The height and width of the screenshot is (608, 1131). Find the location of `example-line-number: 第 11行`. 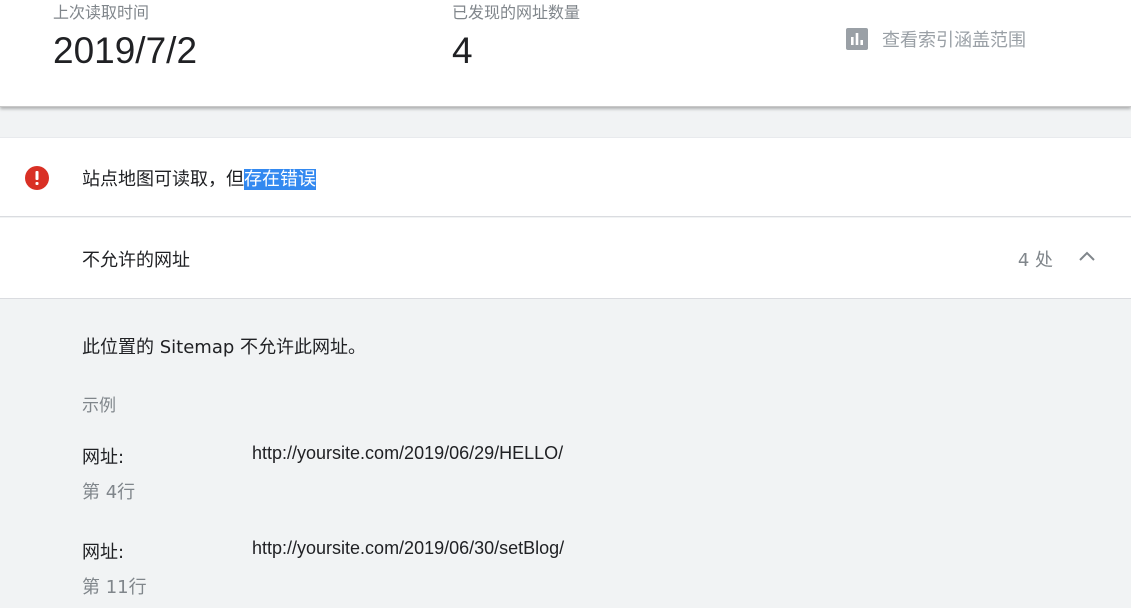

example-line-number: 第 11行 is located at coordinates (114, 587).